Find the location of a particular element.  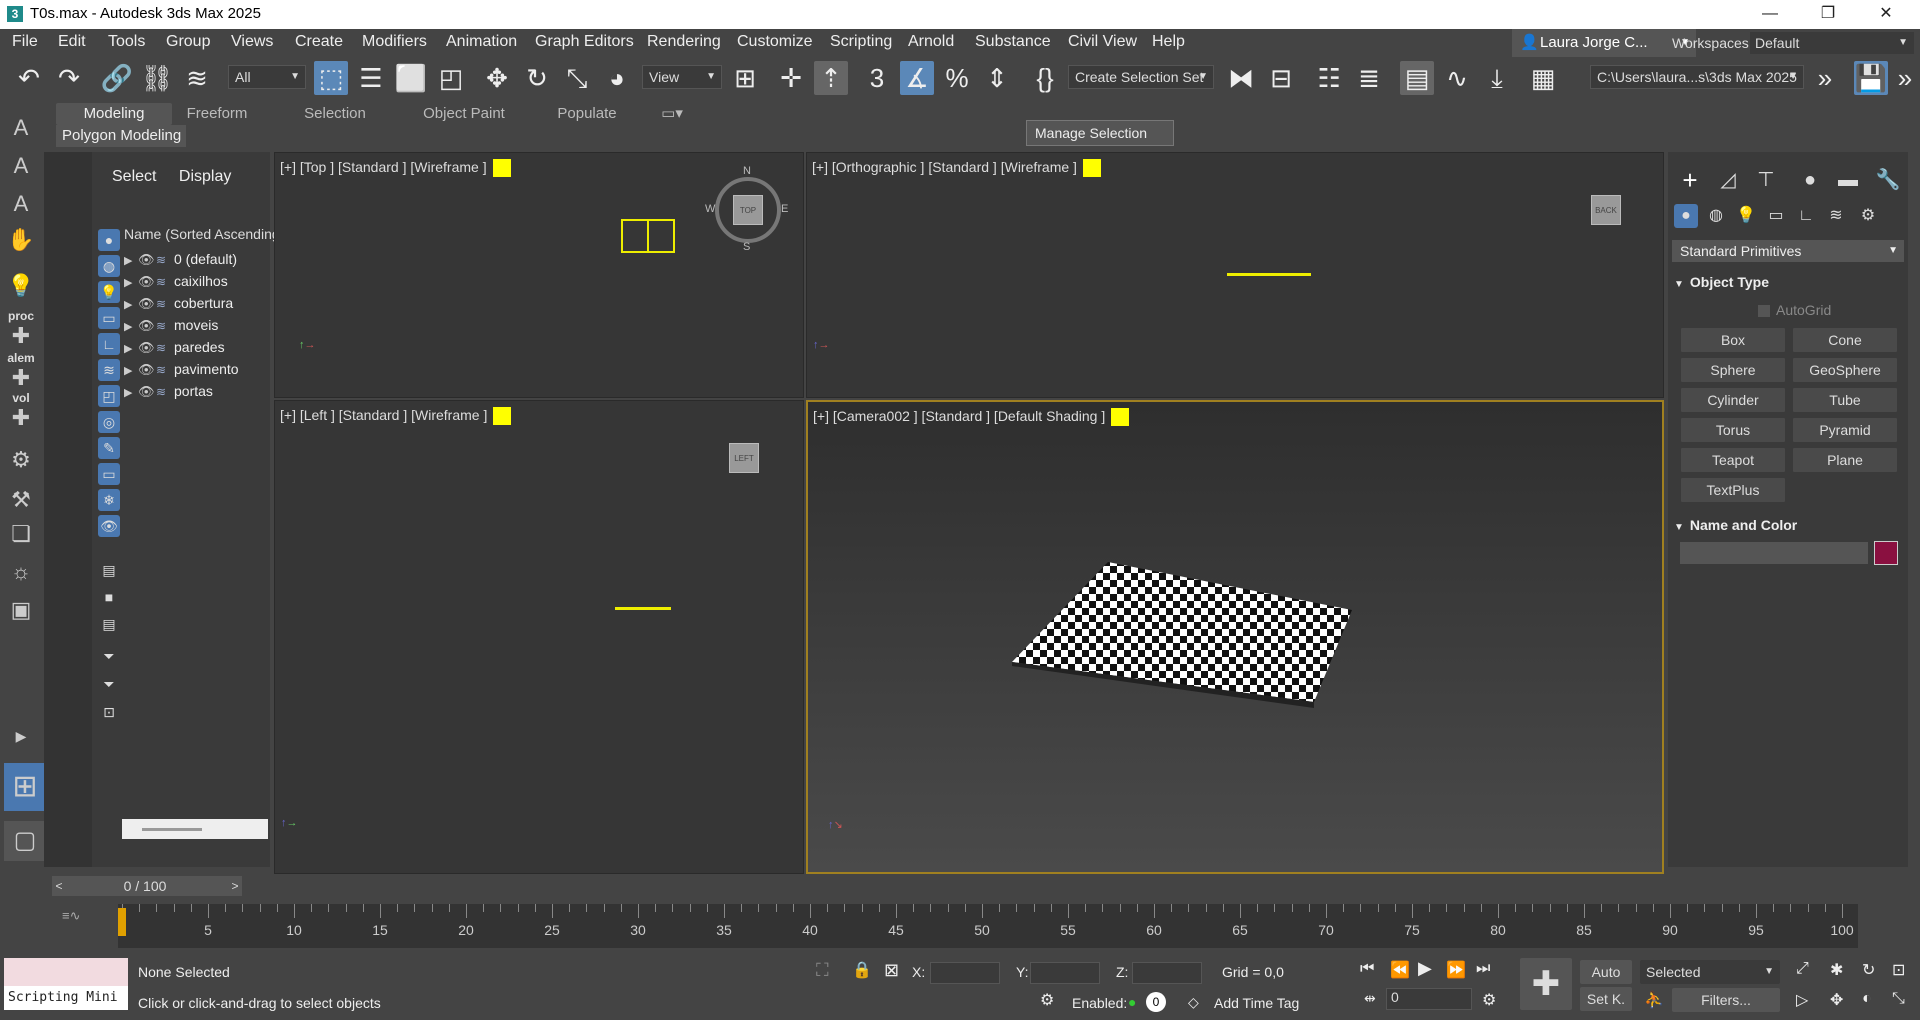

viewcube: TOP is located at coordinates (748, 210).